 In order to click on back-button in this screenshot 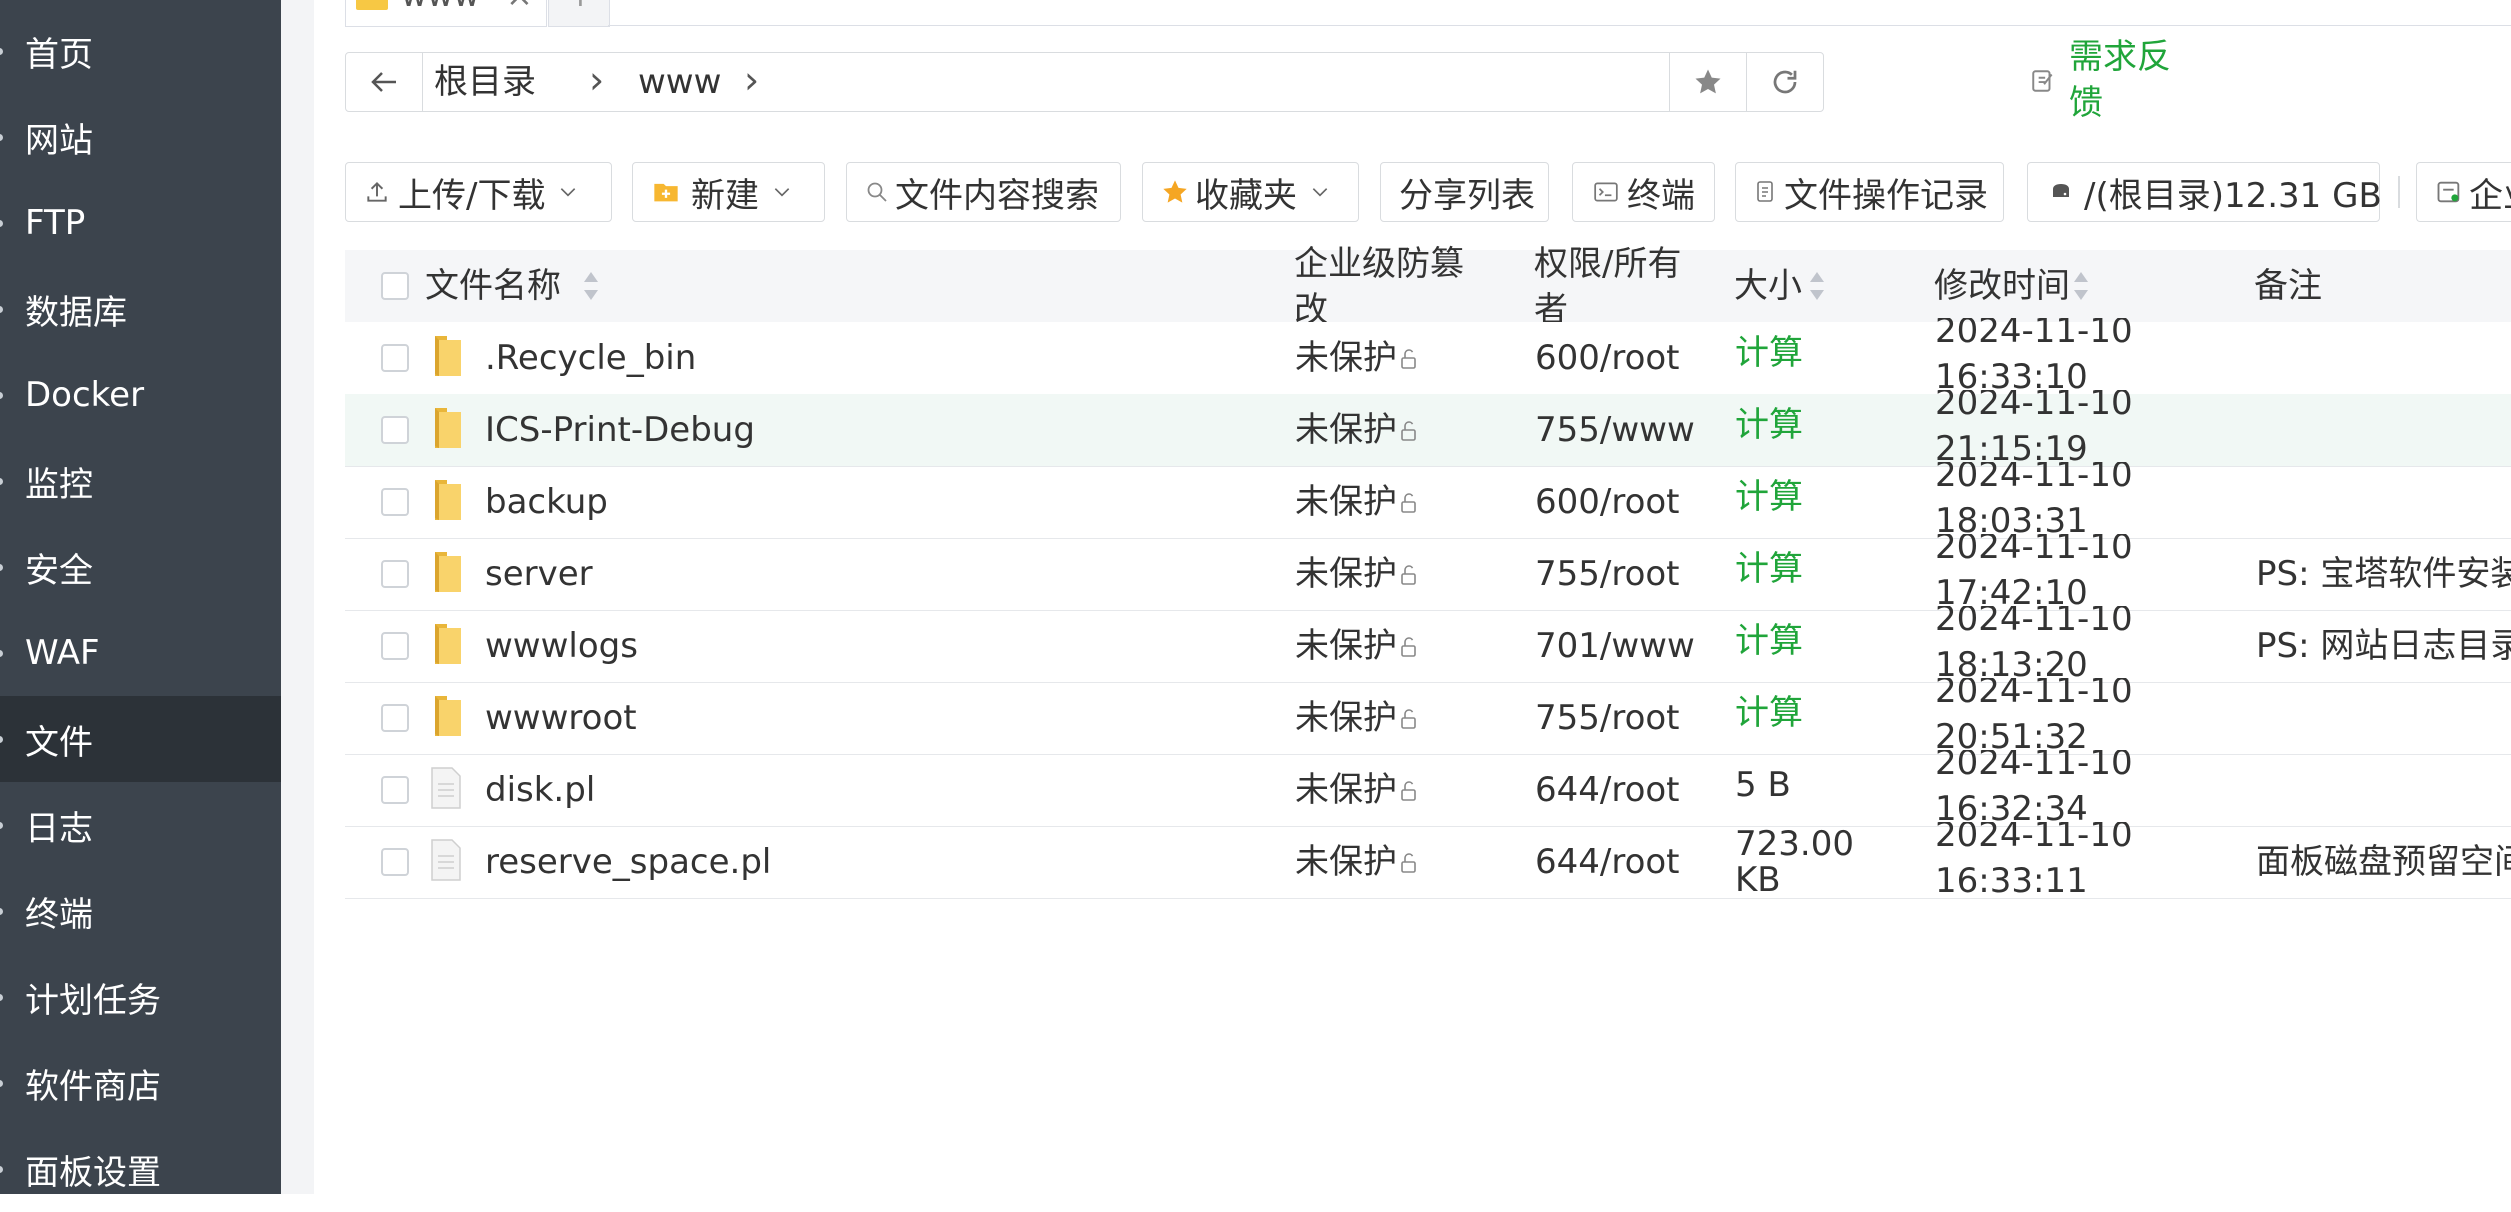, I will do `click(384, 82)`.